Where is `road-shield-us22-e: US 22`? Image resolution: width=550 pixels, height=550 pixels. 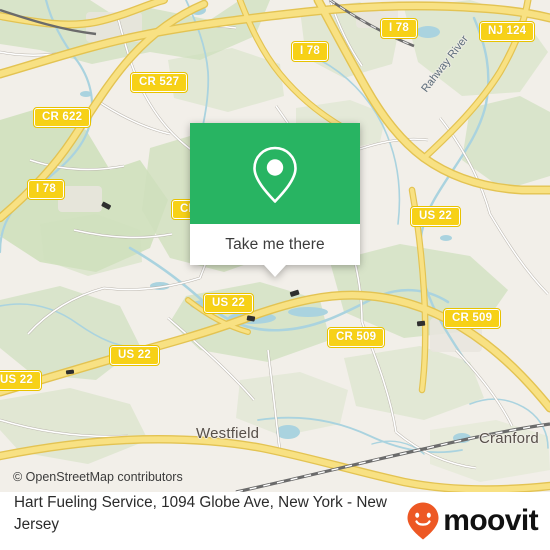
road-shield-us22-e: US 22 is located at coordinates (435, 216).